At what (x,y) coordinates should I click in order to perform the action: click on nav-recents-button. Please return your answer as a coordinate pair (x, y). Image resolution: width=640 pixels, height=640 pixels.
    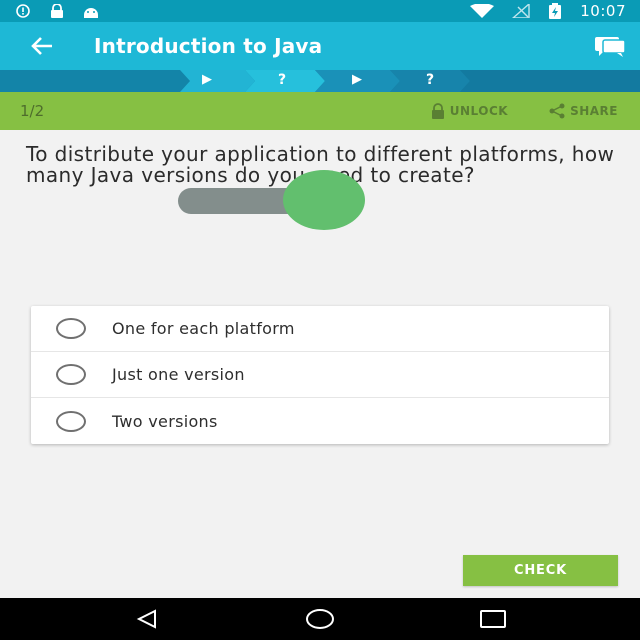
    Looking at the image, I should click on (493, 619).